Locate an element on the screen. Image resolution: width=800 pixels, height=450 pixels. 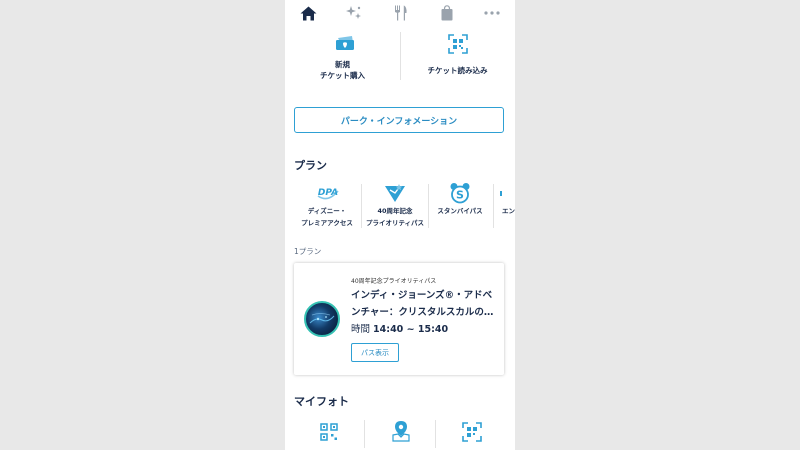
qr-code-icon is located at coordinates (329, 434).